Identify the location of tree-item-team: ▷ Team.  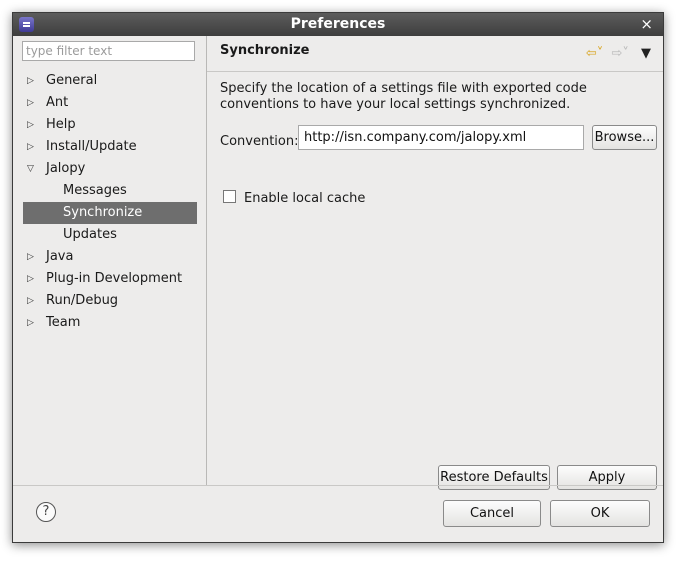
(110, 323).